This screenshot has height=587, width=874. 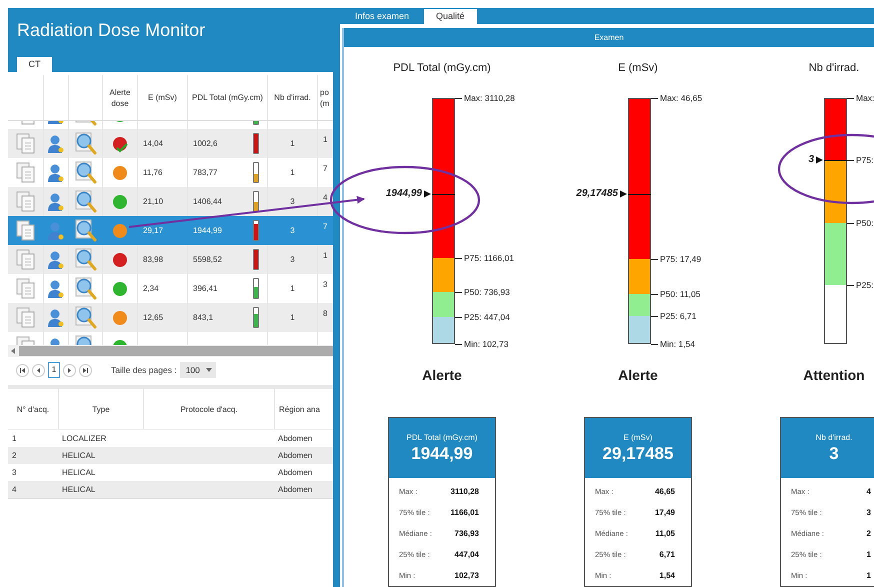 What do you see at coordinates (404, 194) in the screenshot?
I see `value-marker-label: 1944,99` at bounding box center [404, 194].